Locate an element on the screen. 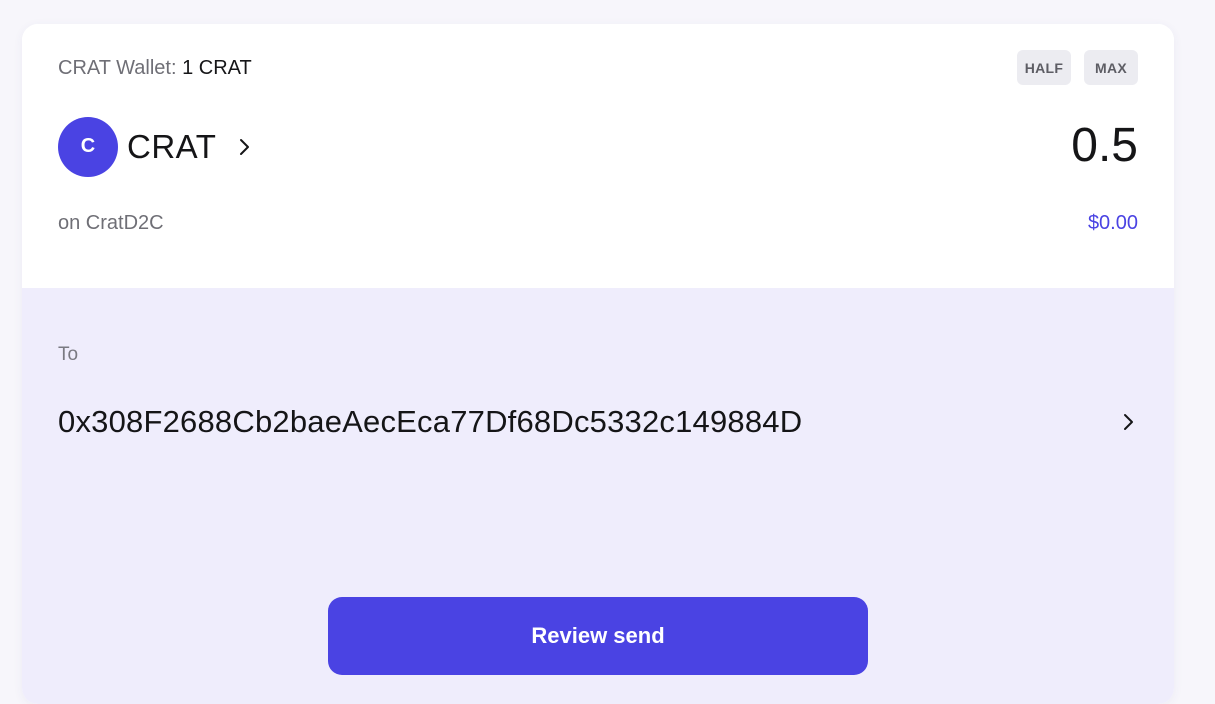  token-network: on CratD2C is located at coordinates (111, 223).